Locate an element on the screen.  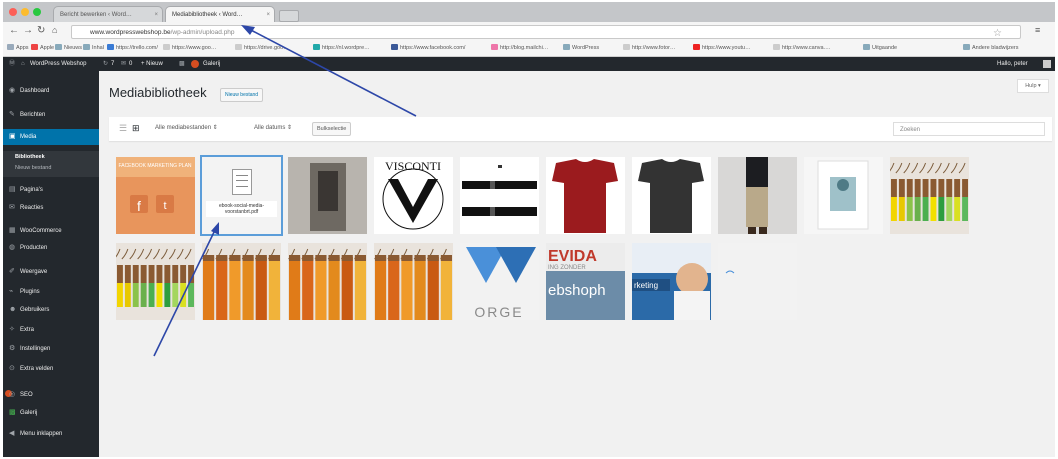
sidebar-item-galerij: ▩ Galerij is located at coordinates (51, 413).